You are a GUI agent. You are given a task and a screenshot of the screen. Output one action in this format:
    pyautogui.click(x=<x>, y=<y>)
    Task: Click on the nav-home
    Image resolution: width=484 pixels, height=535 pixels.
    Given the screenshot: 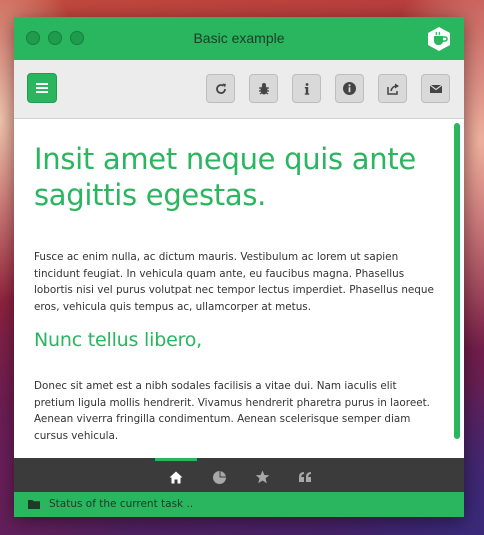 What is the action you would take?
    pyautogui.click(x=176, y=477)
    